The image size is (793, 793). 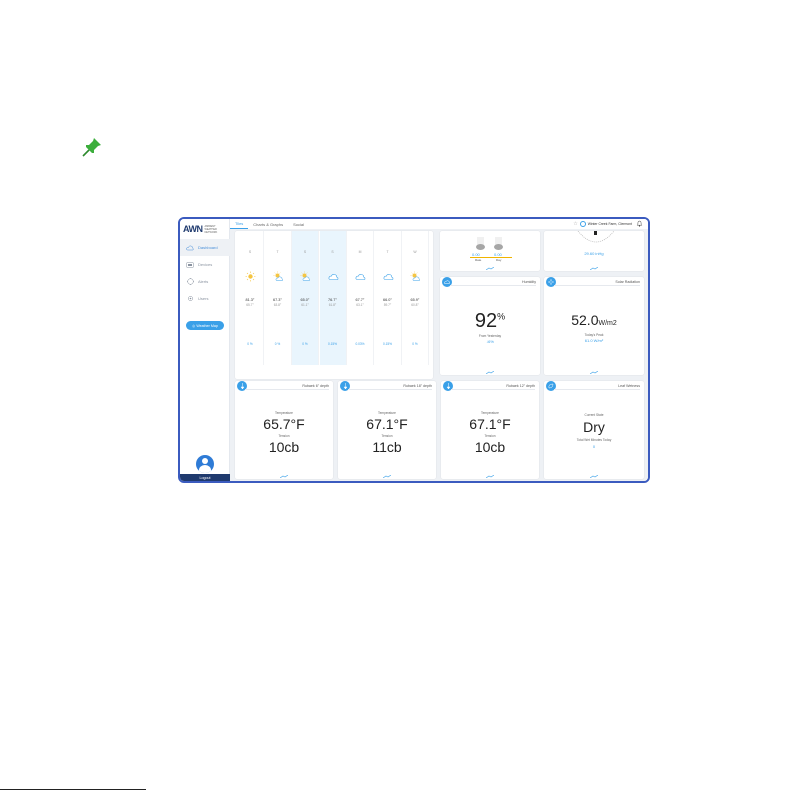 I want to click on weather-map-button: ◎ Weather Map, so click(x=205, y=325).